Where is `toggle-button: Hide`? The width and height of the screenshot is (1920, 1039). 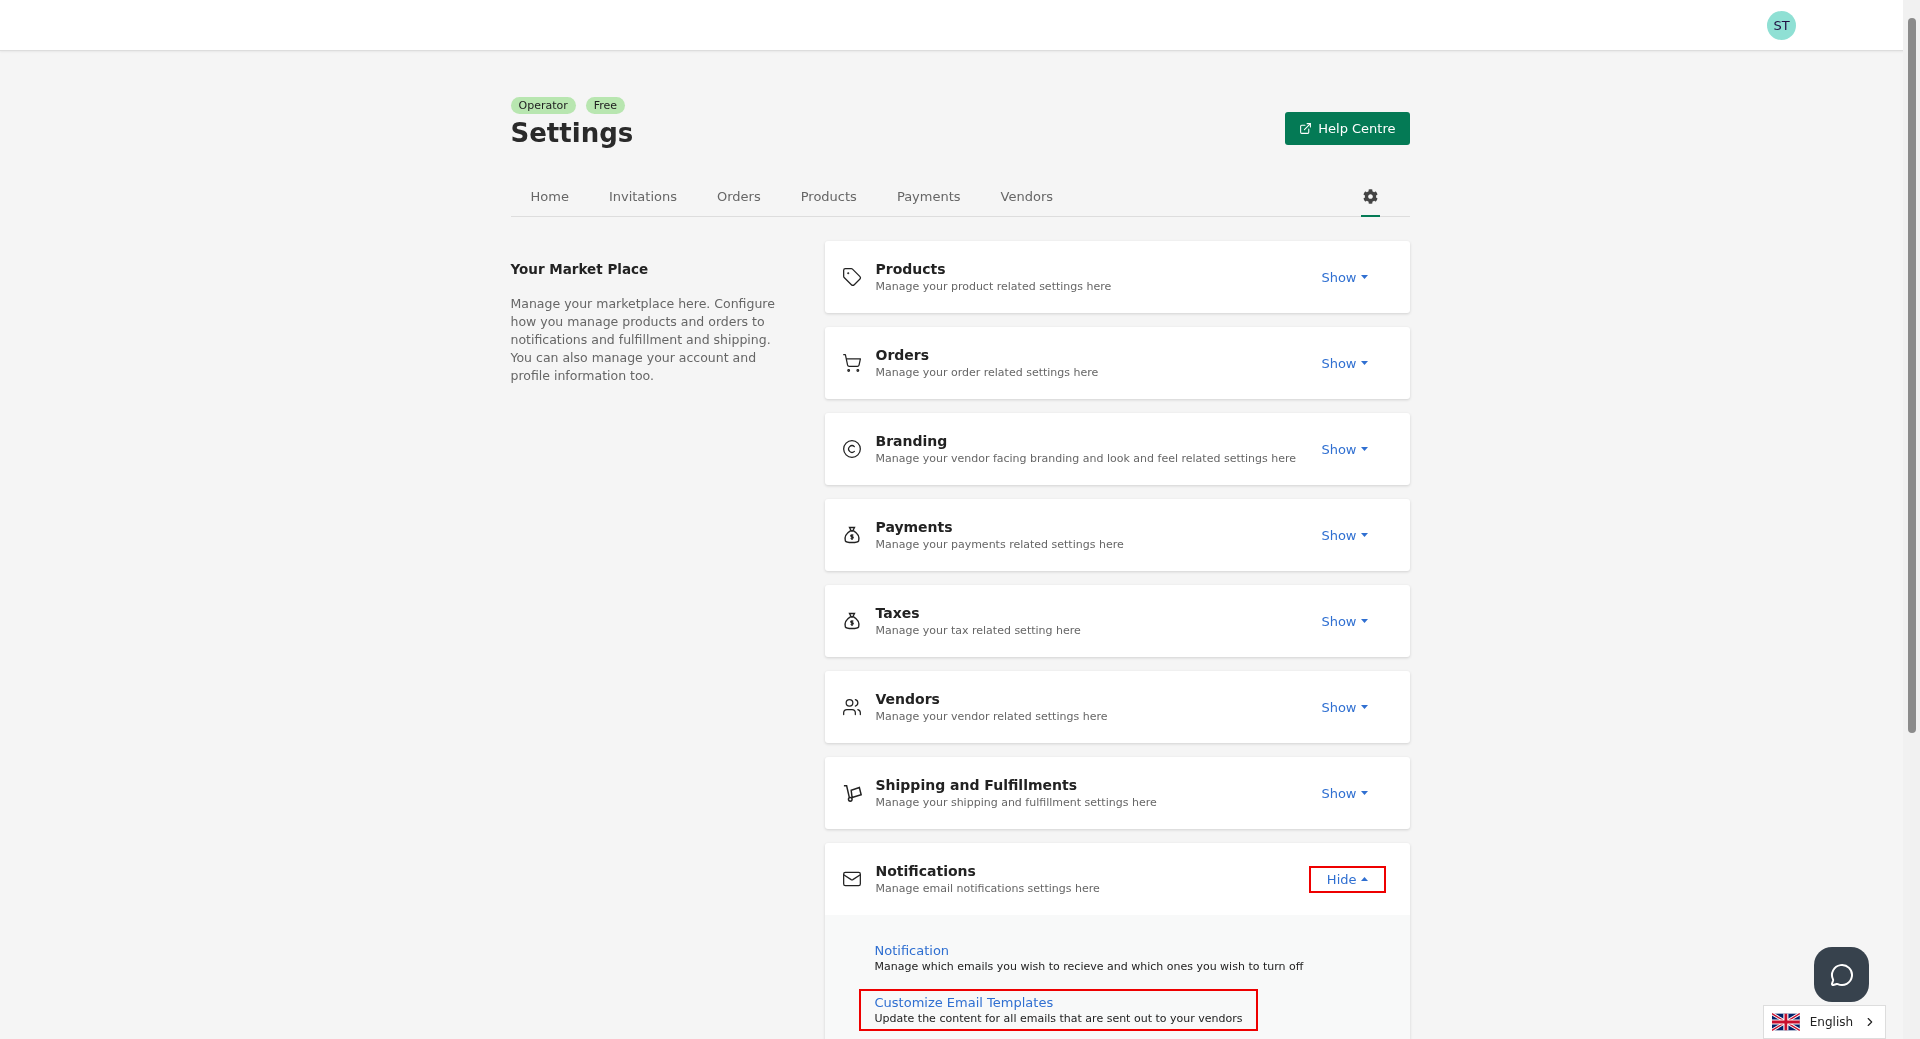 toggle-button: Hide is located at coordinates (1347, 879).